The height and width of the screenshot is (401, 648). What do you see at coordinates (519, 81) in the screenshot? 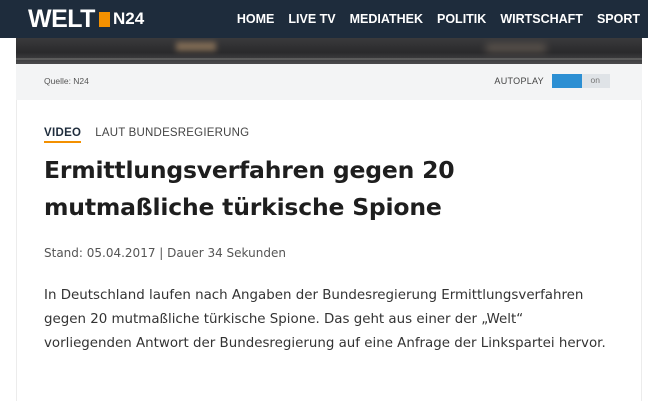
I see `autoplay-label: AUTOPLAY` at bounding box center [519, 81].